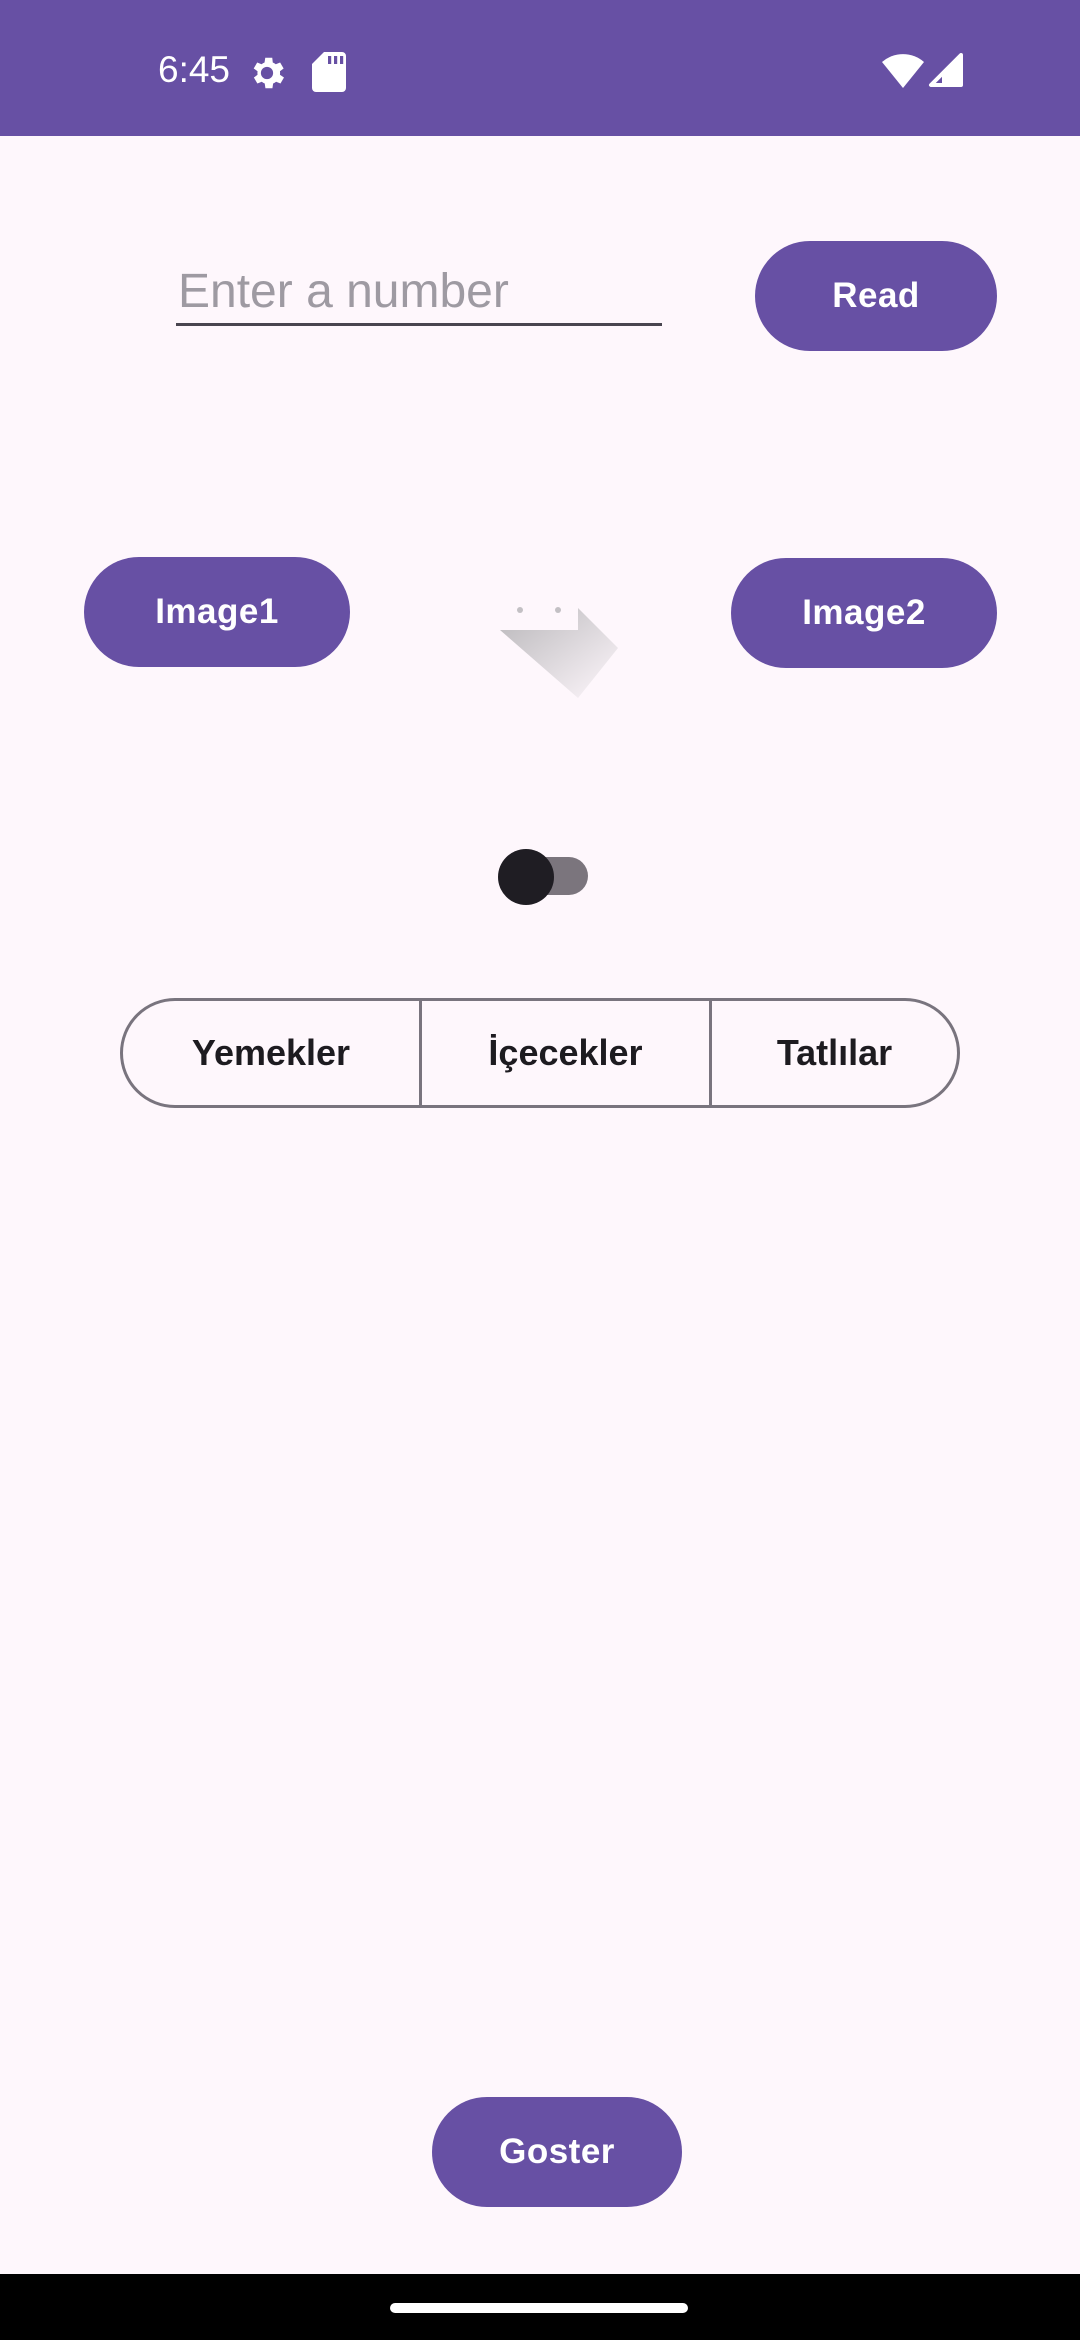  What do you see at coordinates (271, 1053) in the screenshot?
I see `segment-yemekler: Yemekler` at bounding box center [271, 1053].